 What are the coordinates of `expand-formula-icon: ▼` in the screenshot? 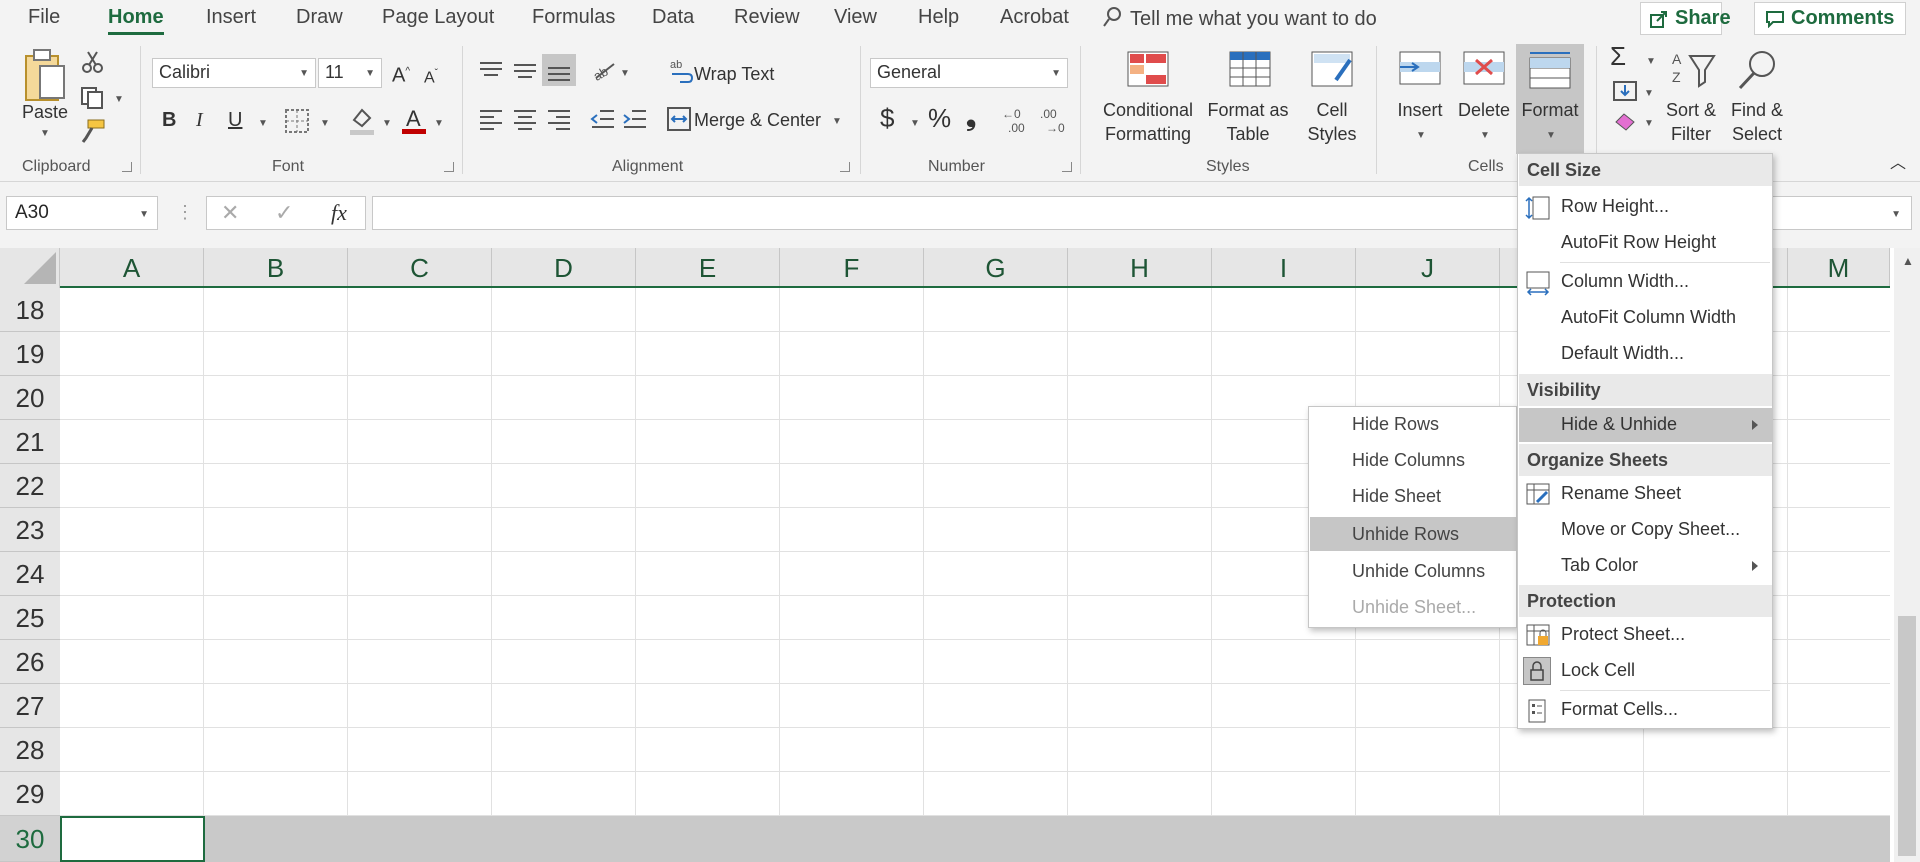 It's located at (1896, 214).